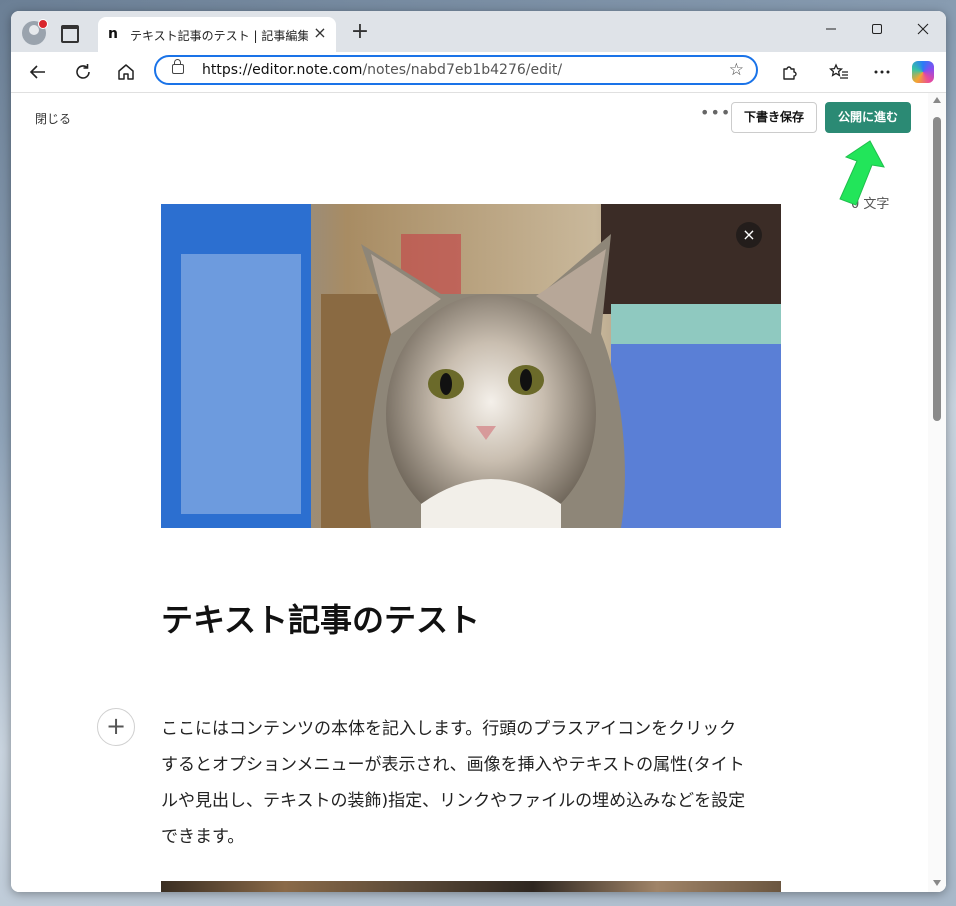  I want to click on more-options-icon: •••, so click(715, 112).